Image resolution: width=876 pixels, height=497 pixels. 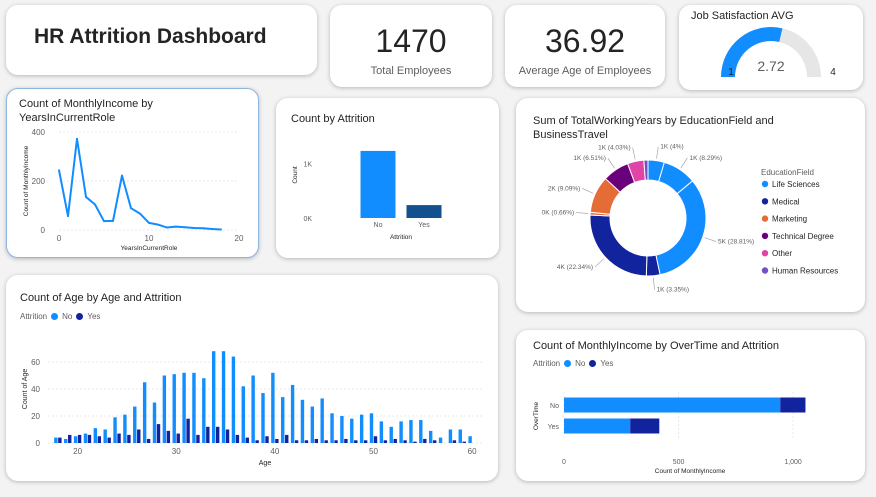 I want to click on age-ytick-label: 40, so click(x=35, y=389).